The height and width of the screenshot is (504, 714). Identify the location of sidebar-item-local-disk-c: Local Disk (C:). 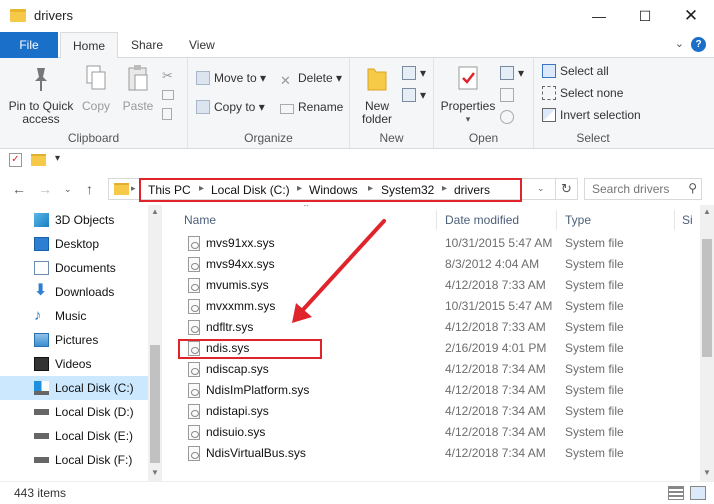
(74, 388).